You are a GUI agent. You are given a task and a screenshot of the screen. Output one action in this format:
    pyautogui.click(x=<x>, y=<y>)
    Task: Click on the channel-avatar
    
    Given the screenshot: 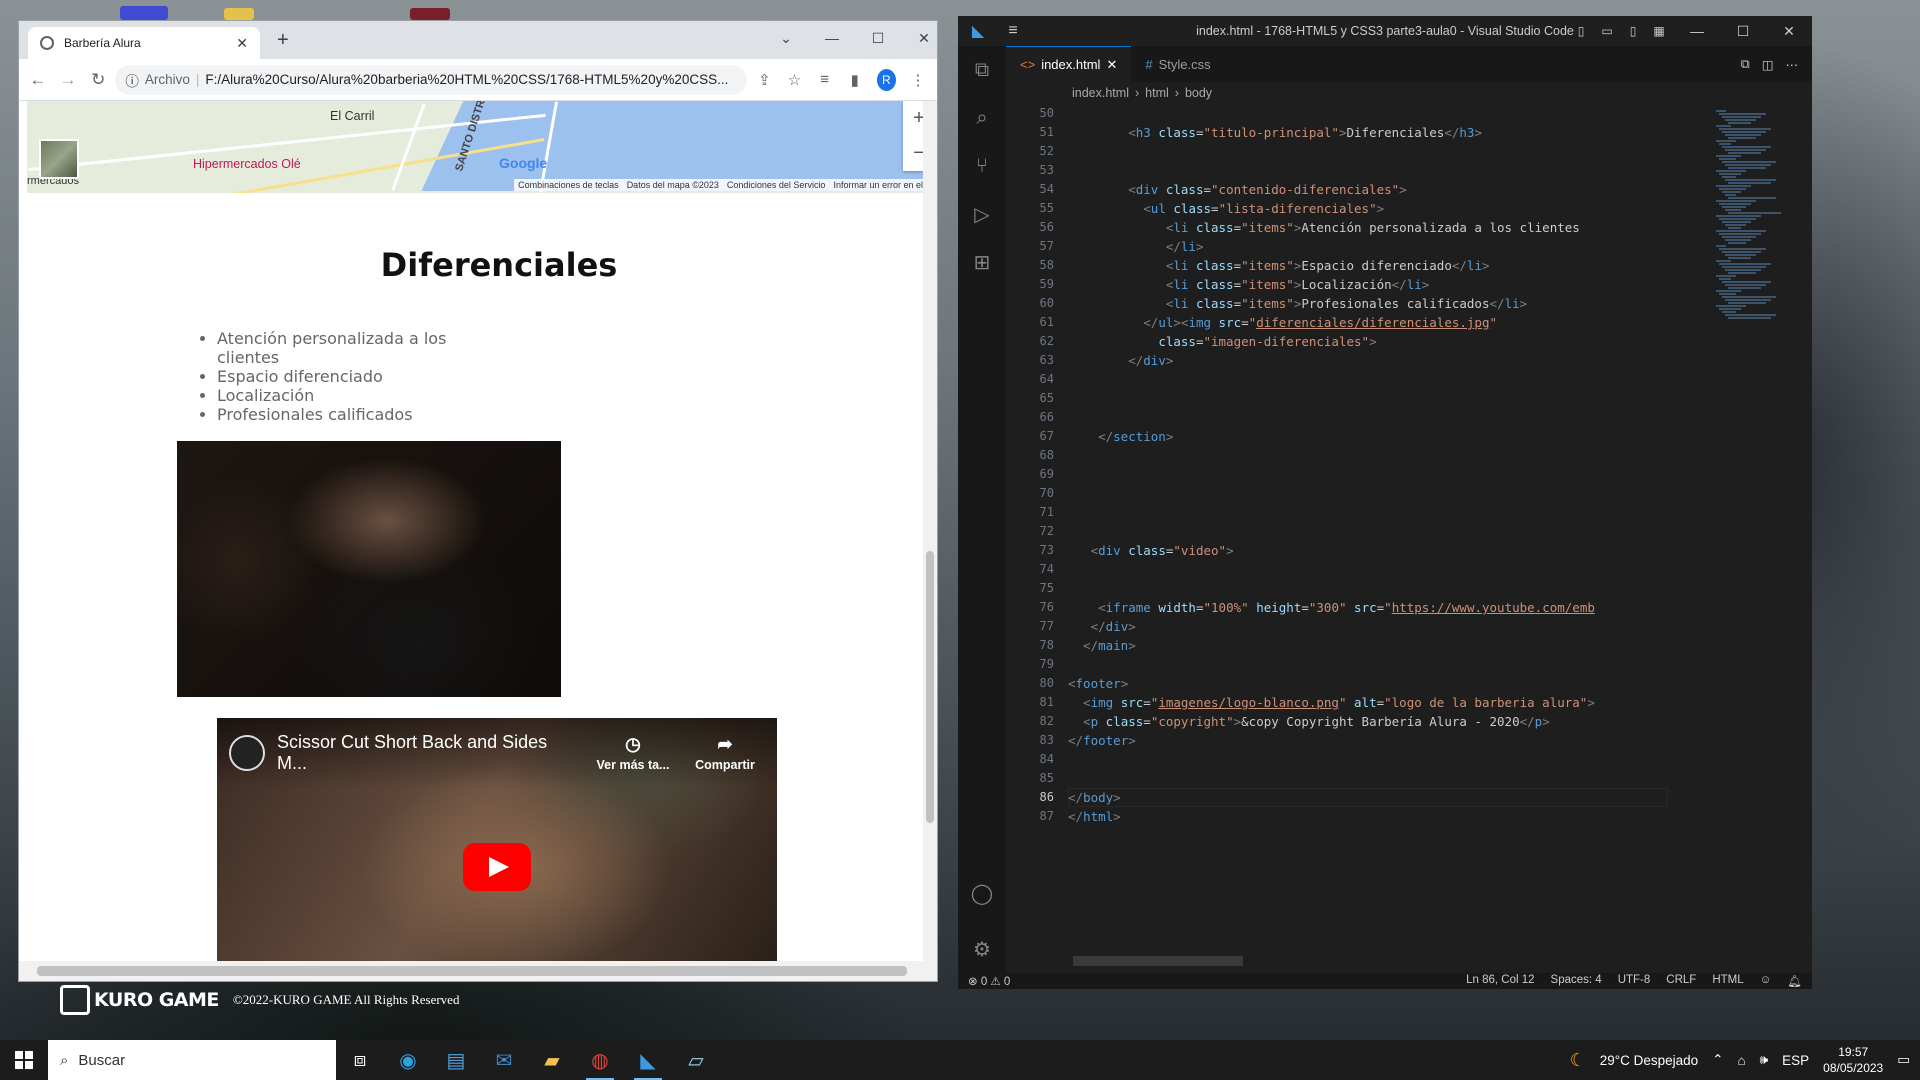 What is the action you would take?
    pyautogui.click(x=247, y=753)
    